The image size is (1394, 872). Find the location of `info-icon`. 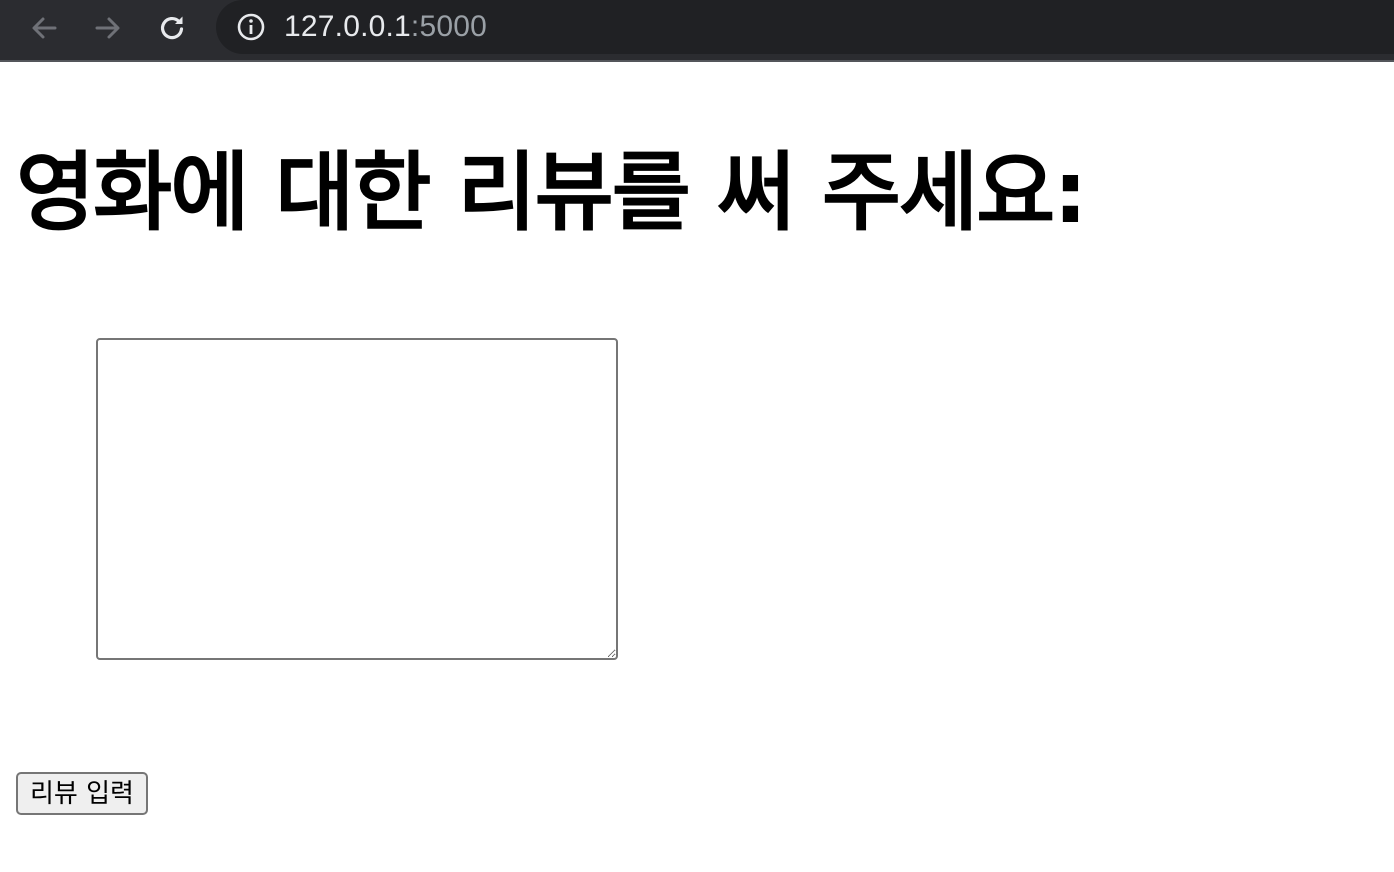

info-icon is located at coordinates (251, 27).